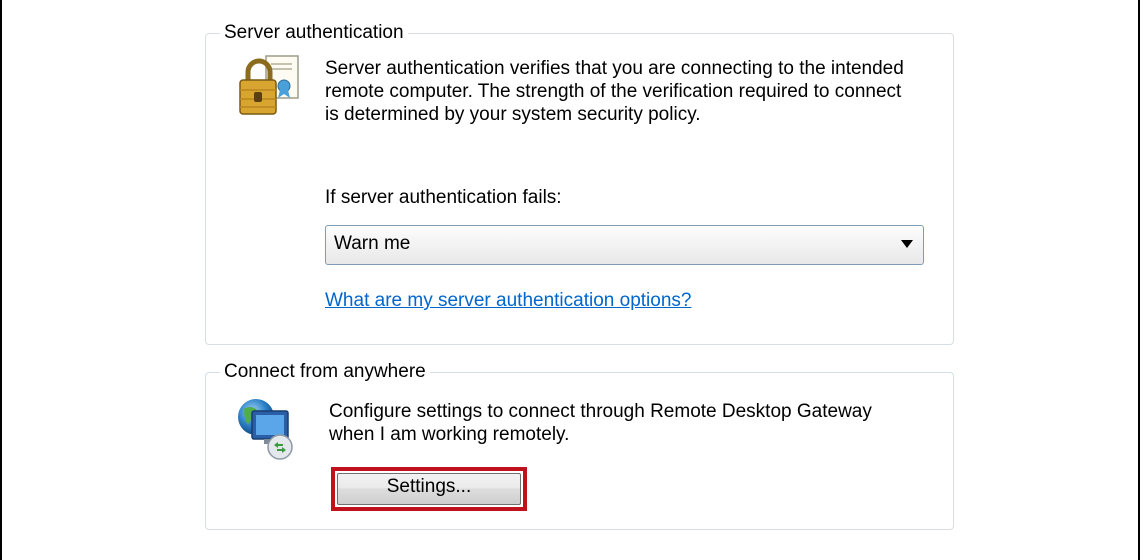  Describe the element at coordinates (314, 33) in the screenshot. I see `server-authentication-title: Server authentication` at that location.